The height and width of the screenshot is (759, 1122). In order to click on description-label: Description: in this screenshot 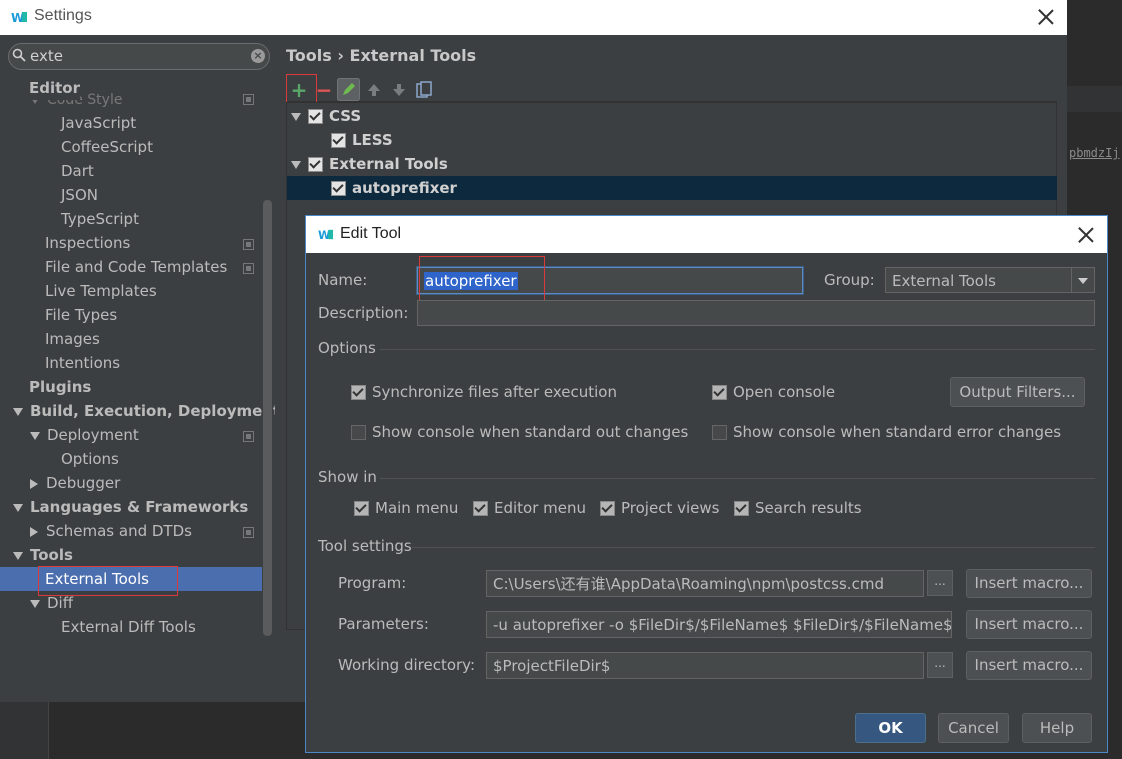, I will do `click(363, 313)`.